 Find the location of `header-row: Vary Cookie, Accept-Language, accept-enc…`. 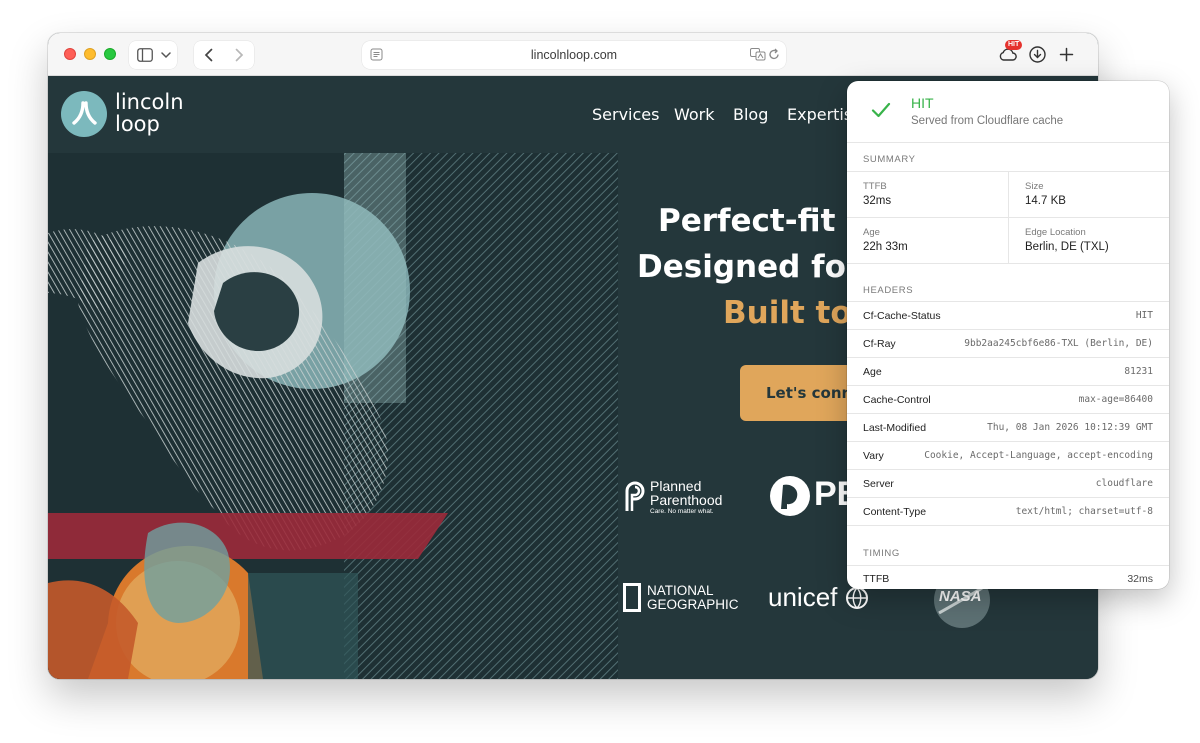

header-row: Vary Cookie, Accept-Language, accept-enc… is located at coordinates (1008, 455).